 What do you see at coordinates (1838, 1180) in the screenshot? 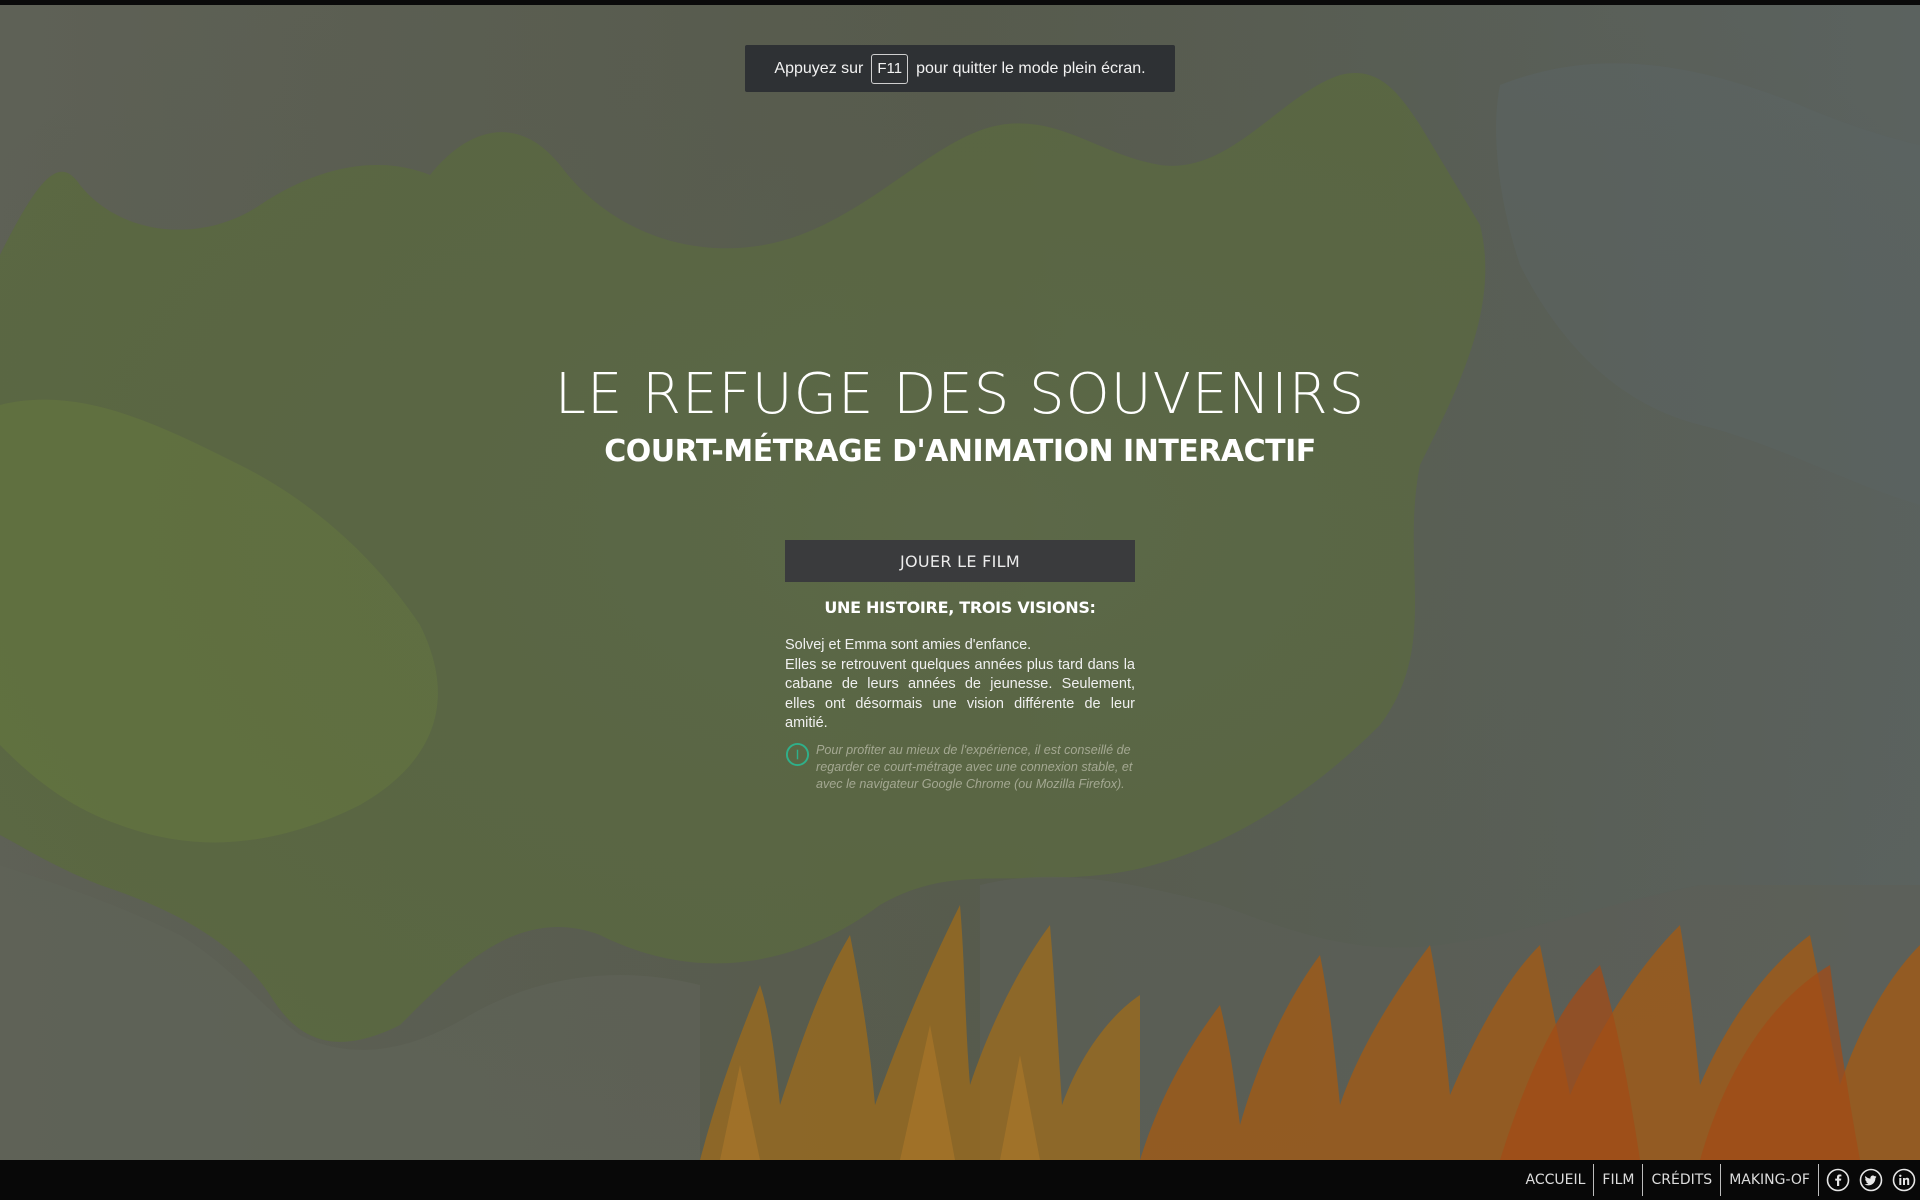
I see `facebook-icon` at bounding box center [1838, 1180].